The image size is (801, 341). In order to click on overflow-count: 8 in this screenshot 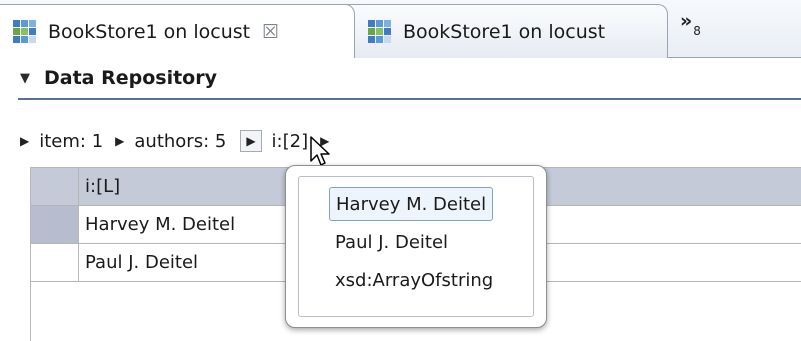, I will do `click(697, 31)`.